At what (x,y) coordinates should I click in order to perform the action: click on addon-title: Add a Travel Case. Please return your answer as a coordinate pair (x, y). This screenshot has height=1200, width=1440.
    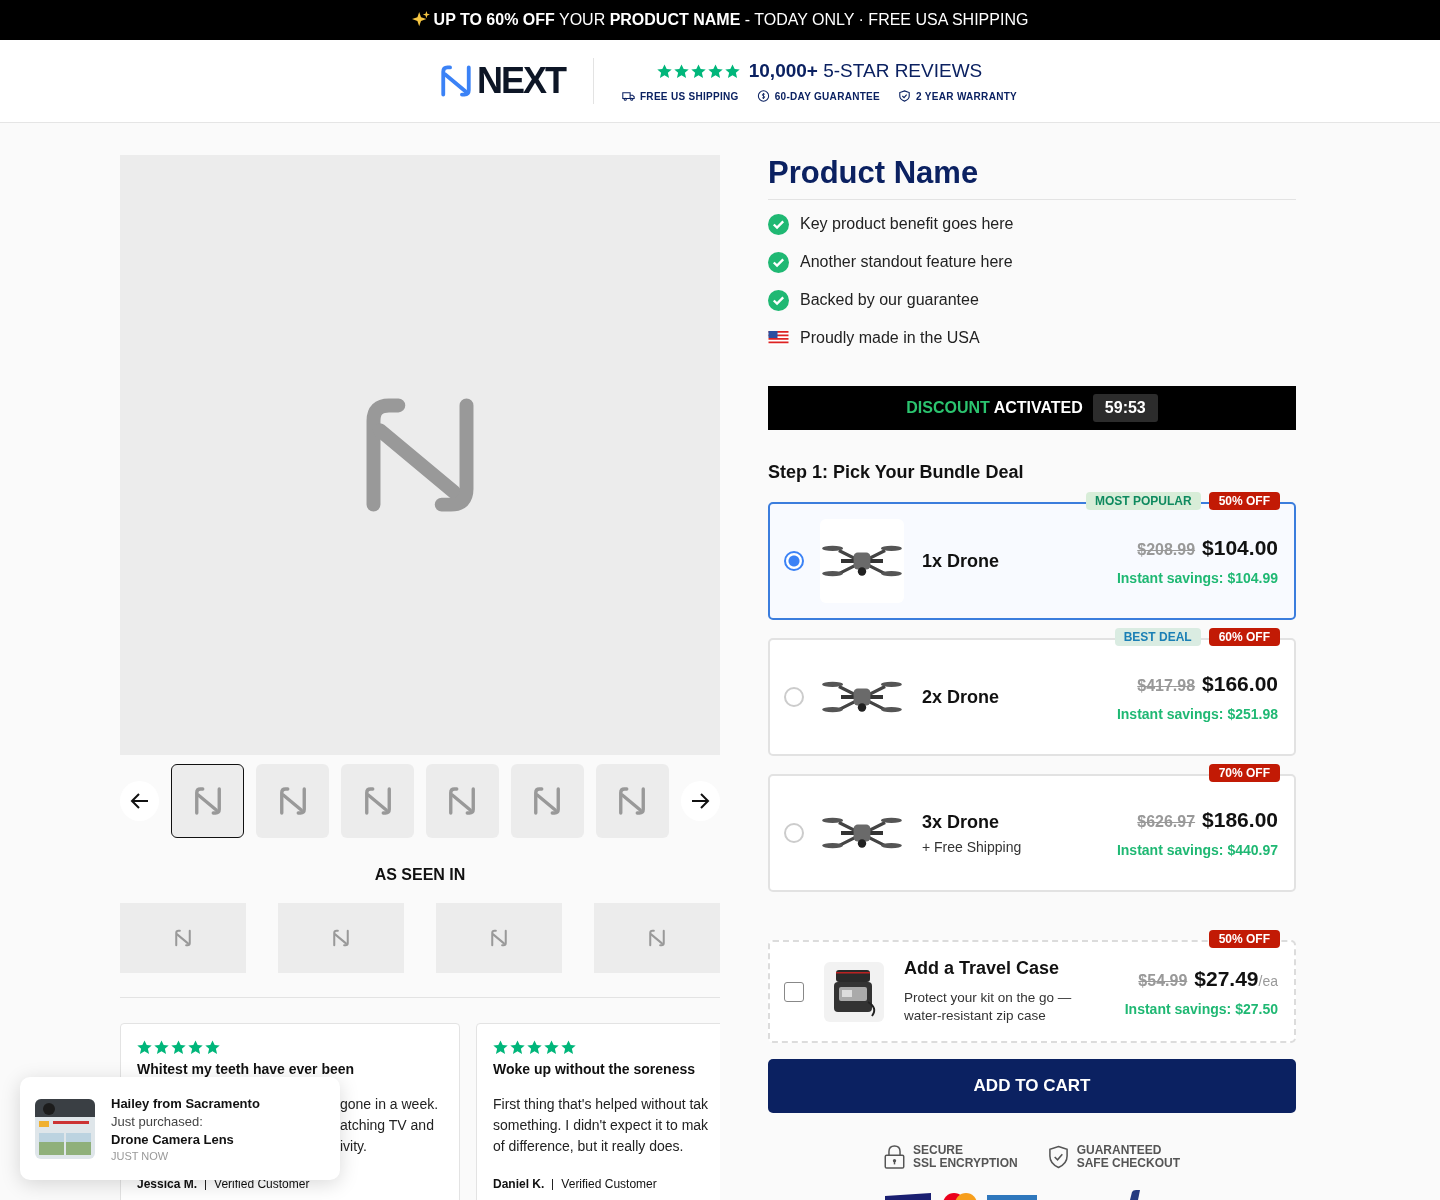
    Looking at the image, I should click on (982, 968).